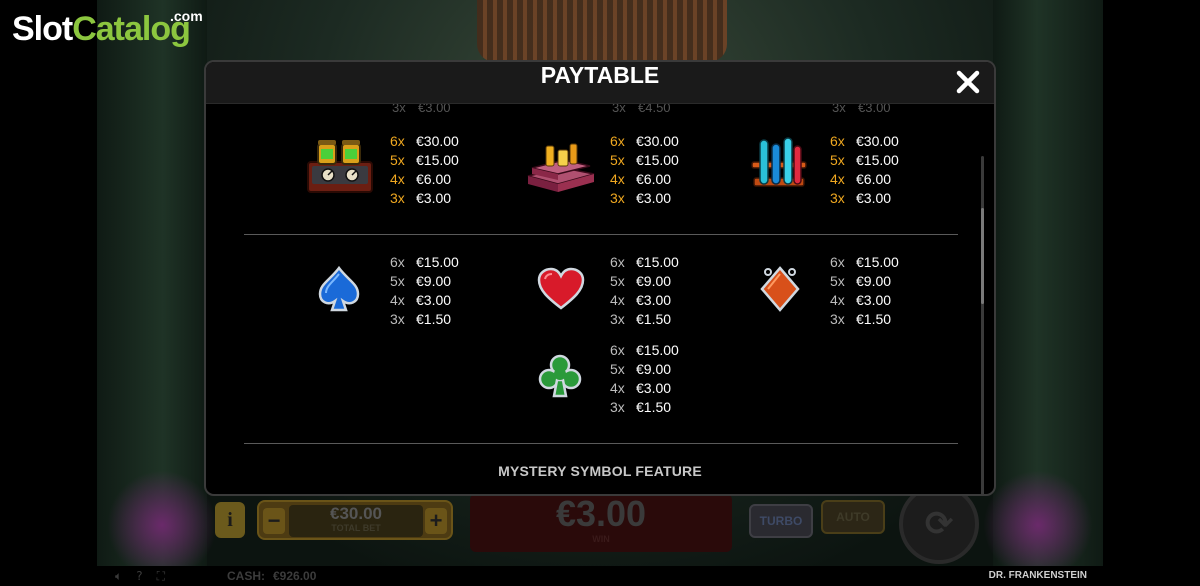 The image size is (1200, 586). Describe the element at coordinates (600, 75) in the screenshot. I see `modal-title: PAYTABLE` at that location.